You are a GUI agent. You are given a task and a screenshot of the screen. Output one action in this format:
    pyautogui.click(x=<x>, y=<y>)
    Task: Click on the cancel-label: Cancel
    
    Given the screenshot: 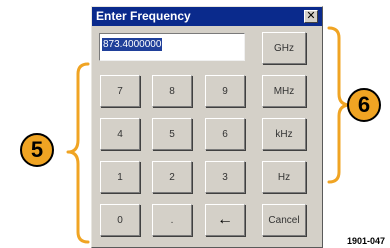 What is the action you would take?
    pyautogui.click(x=284, y=220)
    